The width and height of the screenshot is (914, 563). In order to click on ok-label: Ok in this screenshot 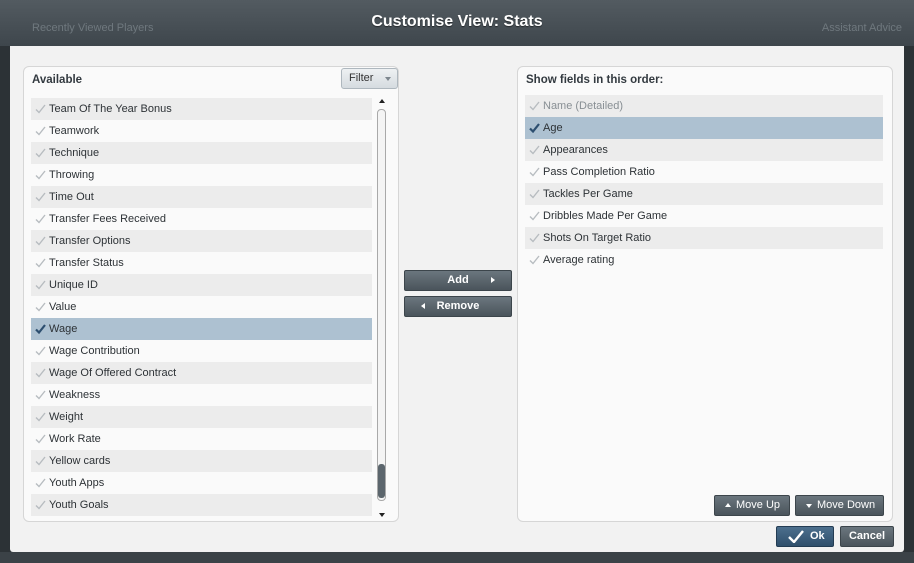, I will do `click(817, 536)`.